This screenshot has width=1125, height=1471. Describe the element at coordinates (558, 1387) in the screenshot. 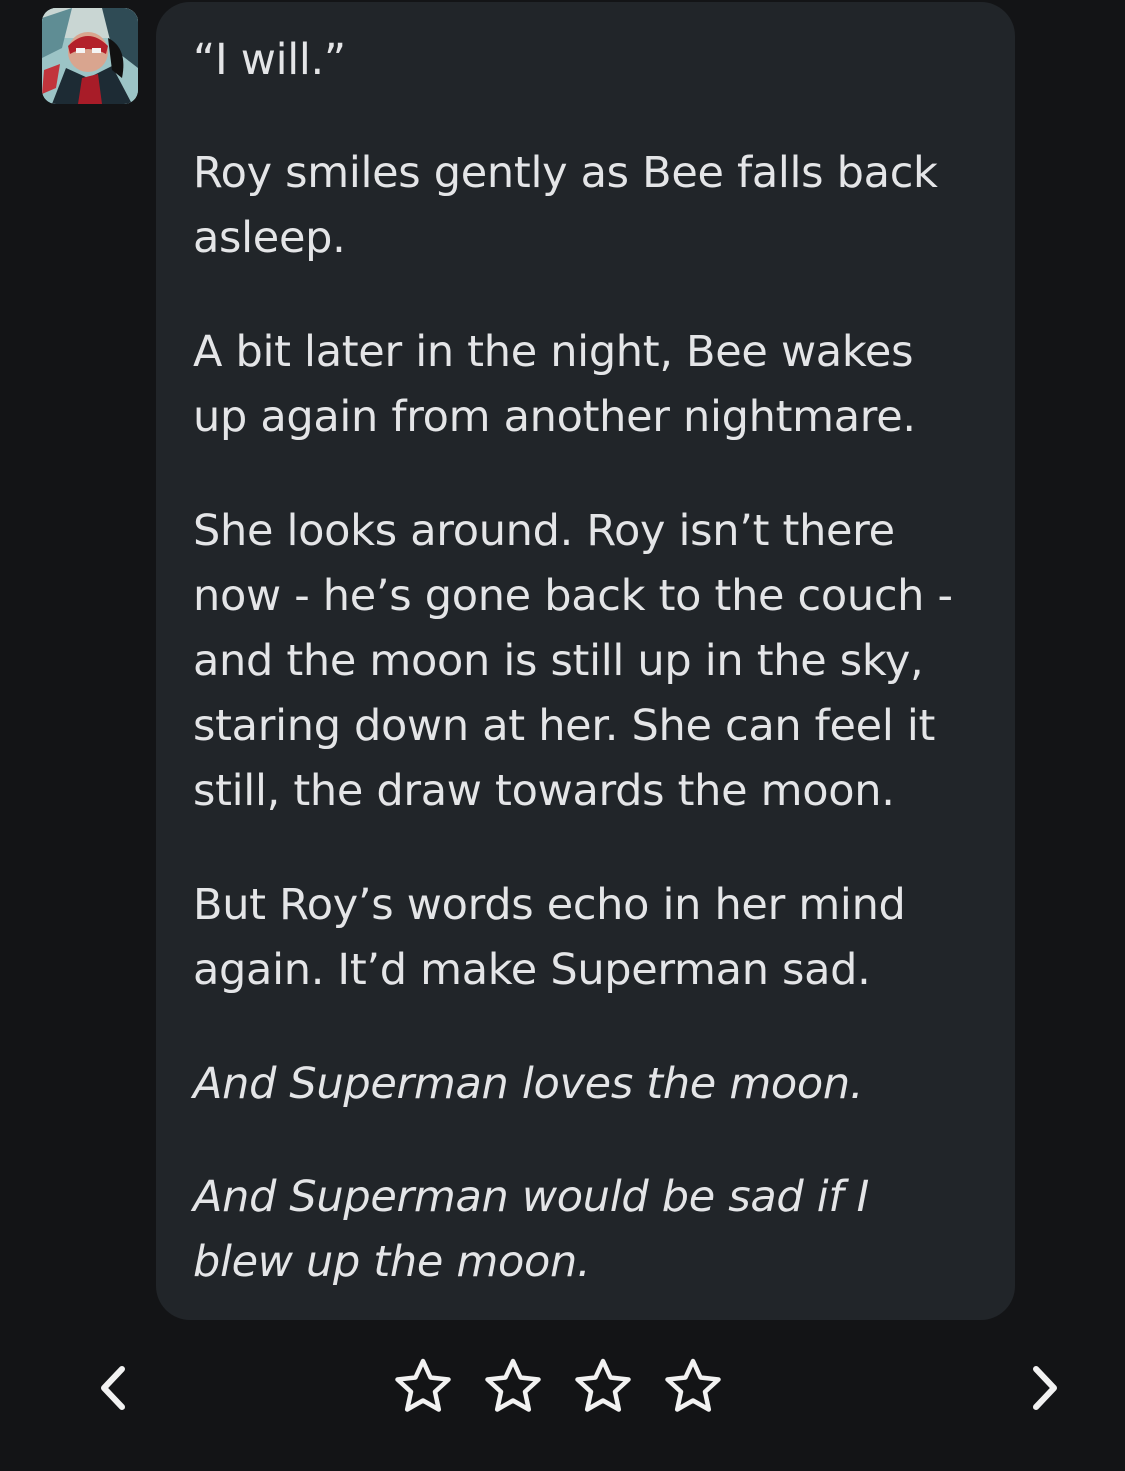

I see `rating-stars` at that location.